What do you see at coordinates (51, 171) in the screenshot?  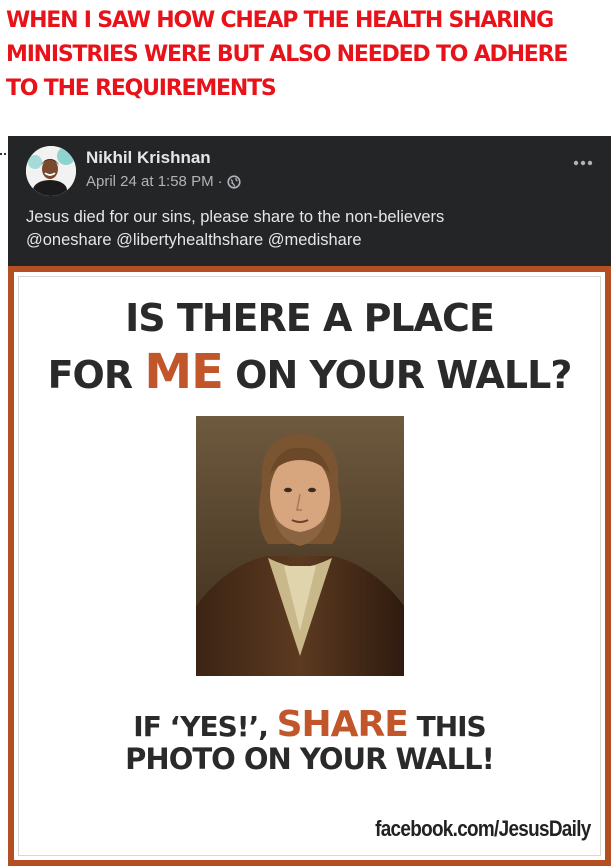 I see `avatar` at bounding box center [51, 171].